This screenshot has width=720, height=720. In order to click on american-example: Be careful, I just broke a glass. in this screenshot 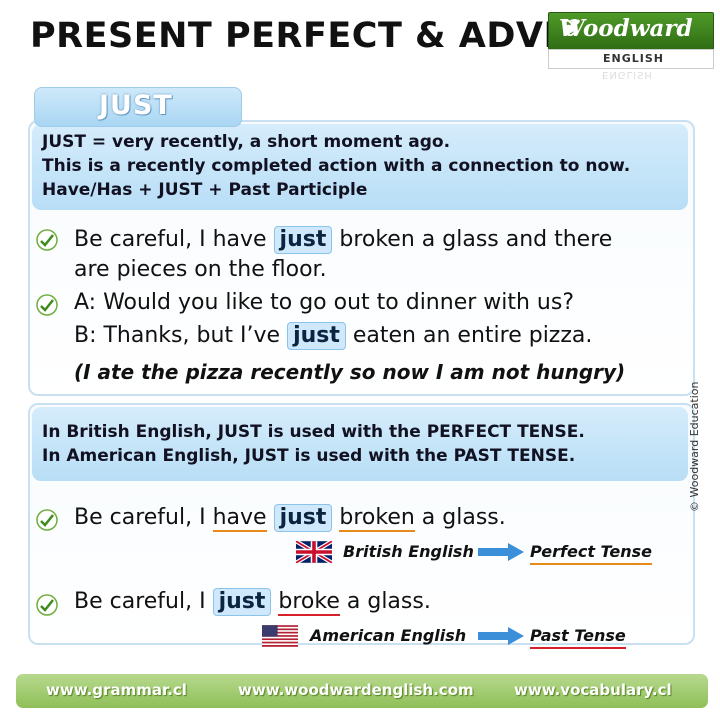, I will do `click(252, 601)`.